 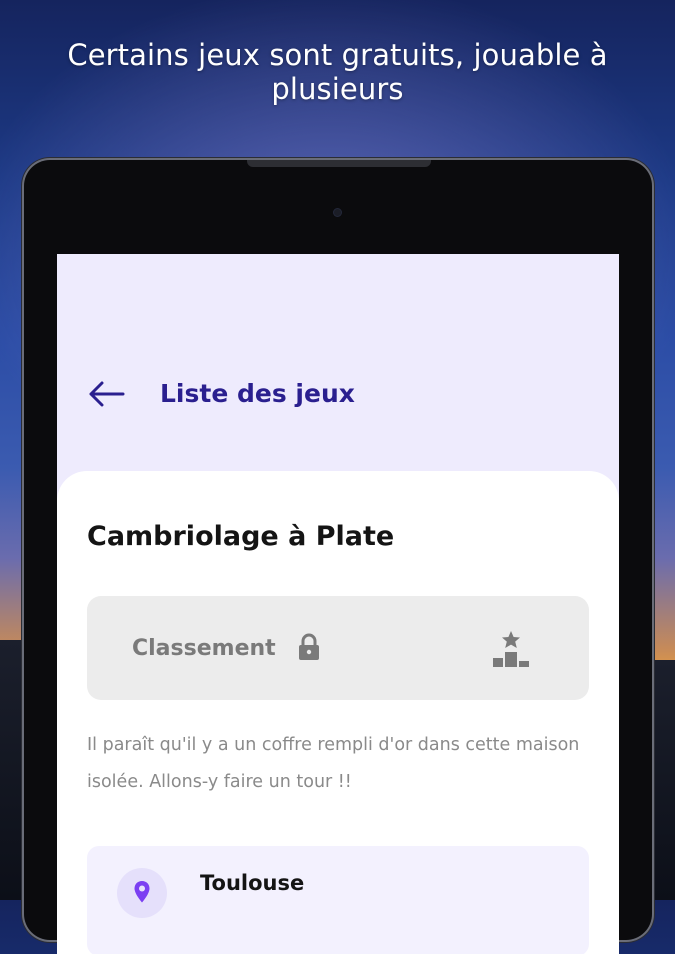 What do you see at coordinates (204, 648) in the screenshot?
I see `ranking-label: Classement` at bounding box center [204, 648].